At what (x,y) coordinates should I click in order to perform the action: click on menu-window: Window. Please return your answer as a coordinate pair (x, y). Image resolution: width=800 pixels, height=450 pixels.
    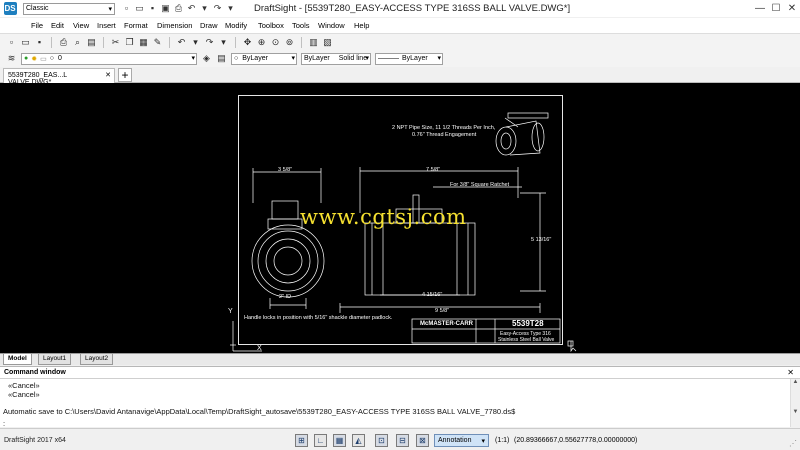
    Looking at the image, I should click on (331, 25).